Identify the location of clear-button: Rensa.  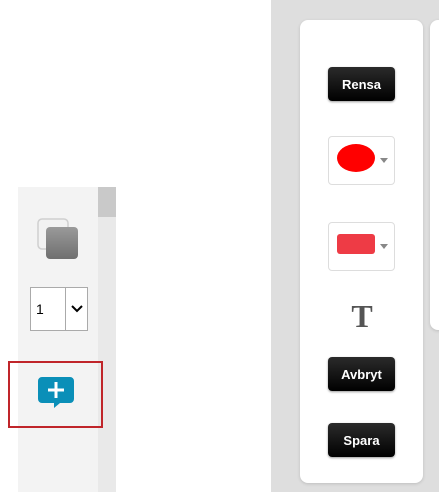
(361, 84).